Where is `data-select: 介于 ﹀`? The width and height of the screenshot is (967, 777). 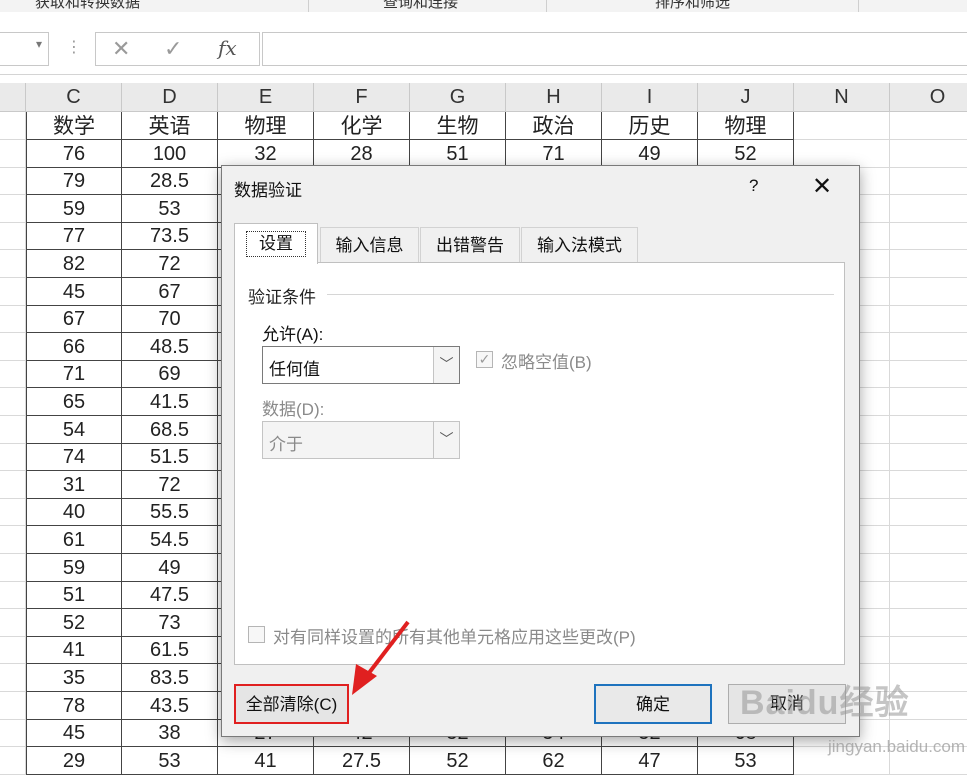 data-select: 介于 ﹀ is located at coordinates (361, 440).